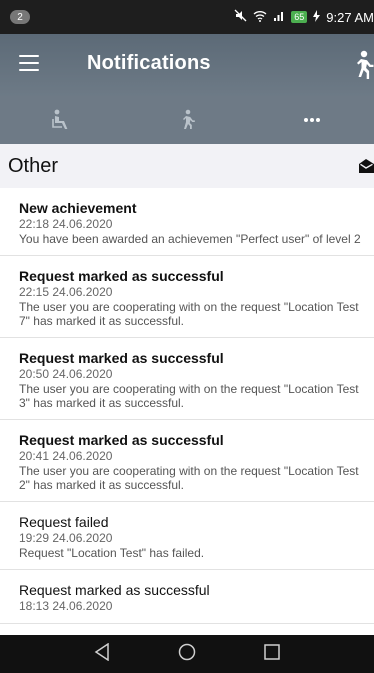  Describe the element at coordinates (187, 17) in the screenshot. I see `status-bar: 2 65 9:27 AM` at that location.